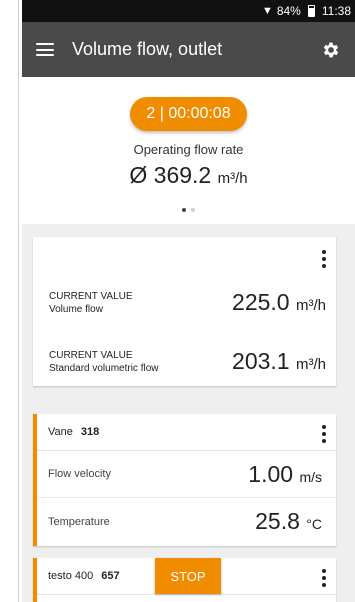 This screenshot has height=602, width=355. What do you see at coordinates (271, 473) in the screenshot?
I see `reading-number: 1.00` at bounding box center [271, 473].